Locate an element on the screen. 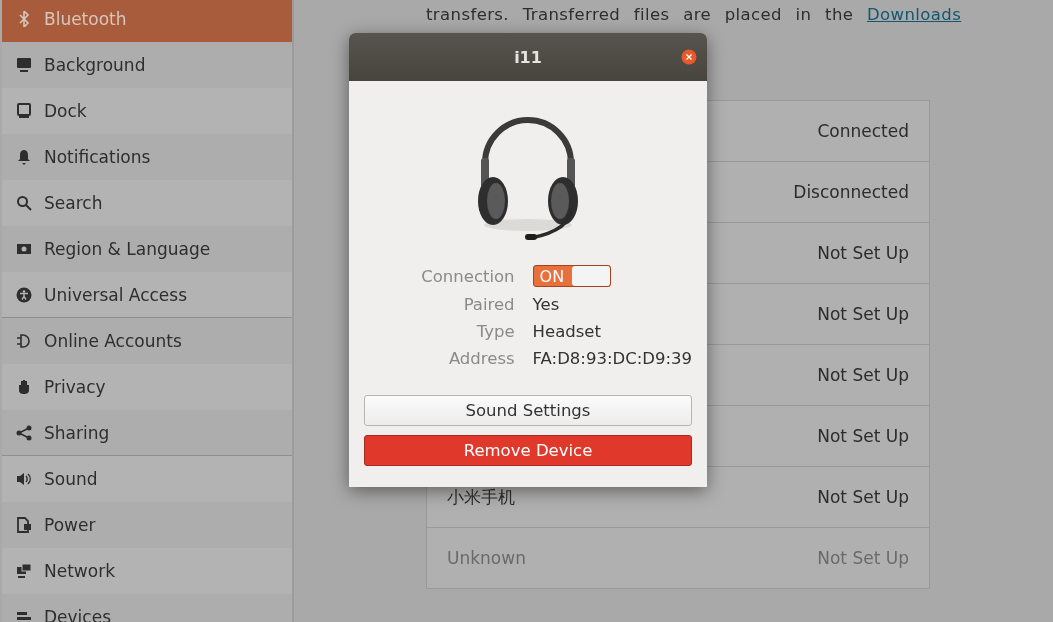  access-icon is located at coordinates (24, 294).